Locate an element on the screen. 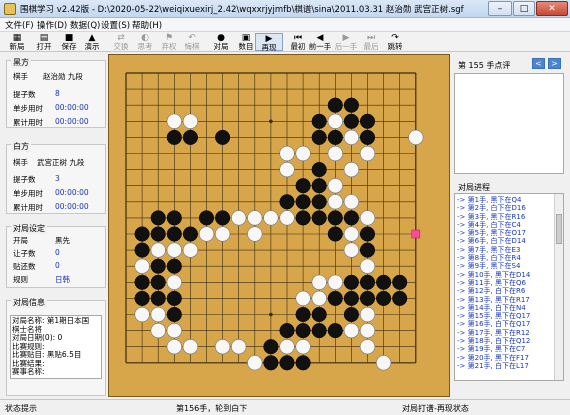 Image resolution: width=570 pixels, height=415 pixels. move-list-item: -> 第3手, 黑下在R16 is located at coordinates (503, 217).